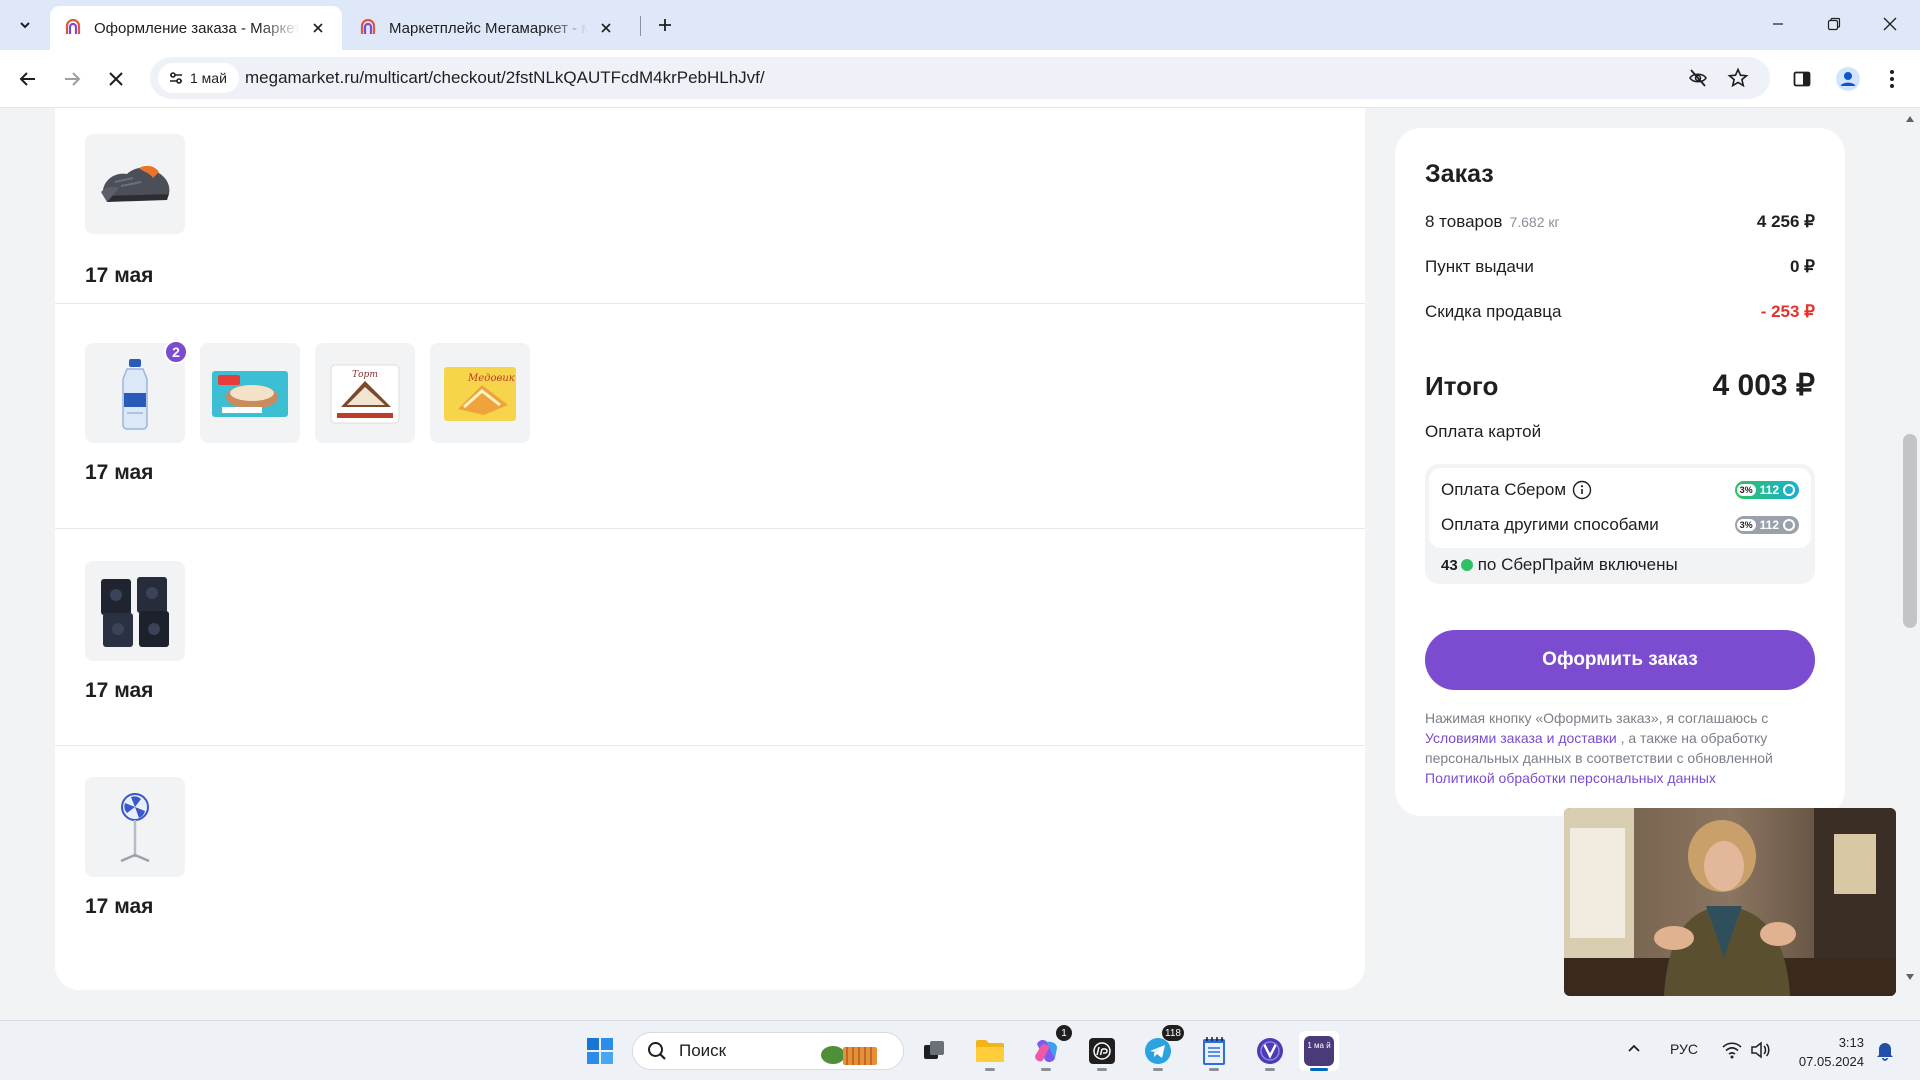 This screenshot has height=1080, width=1920. I want to click on restore-button, so click(1834, 24).